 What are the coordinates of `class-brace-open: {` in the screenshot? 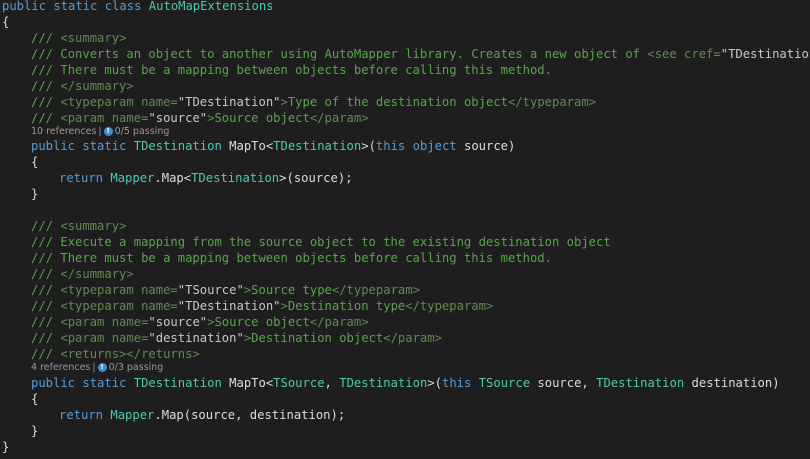 It's located at (6, 22).